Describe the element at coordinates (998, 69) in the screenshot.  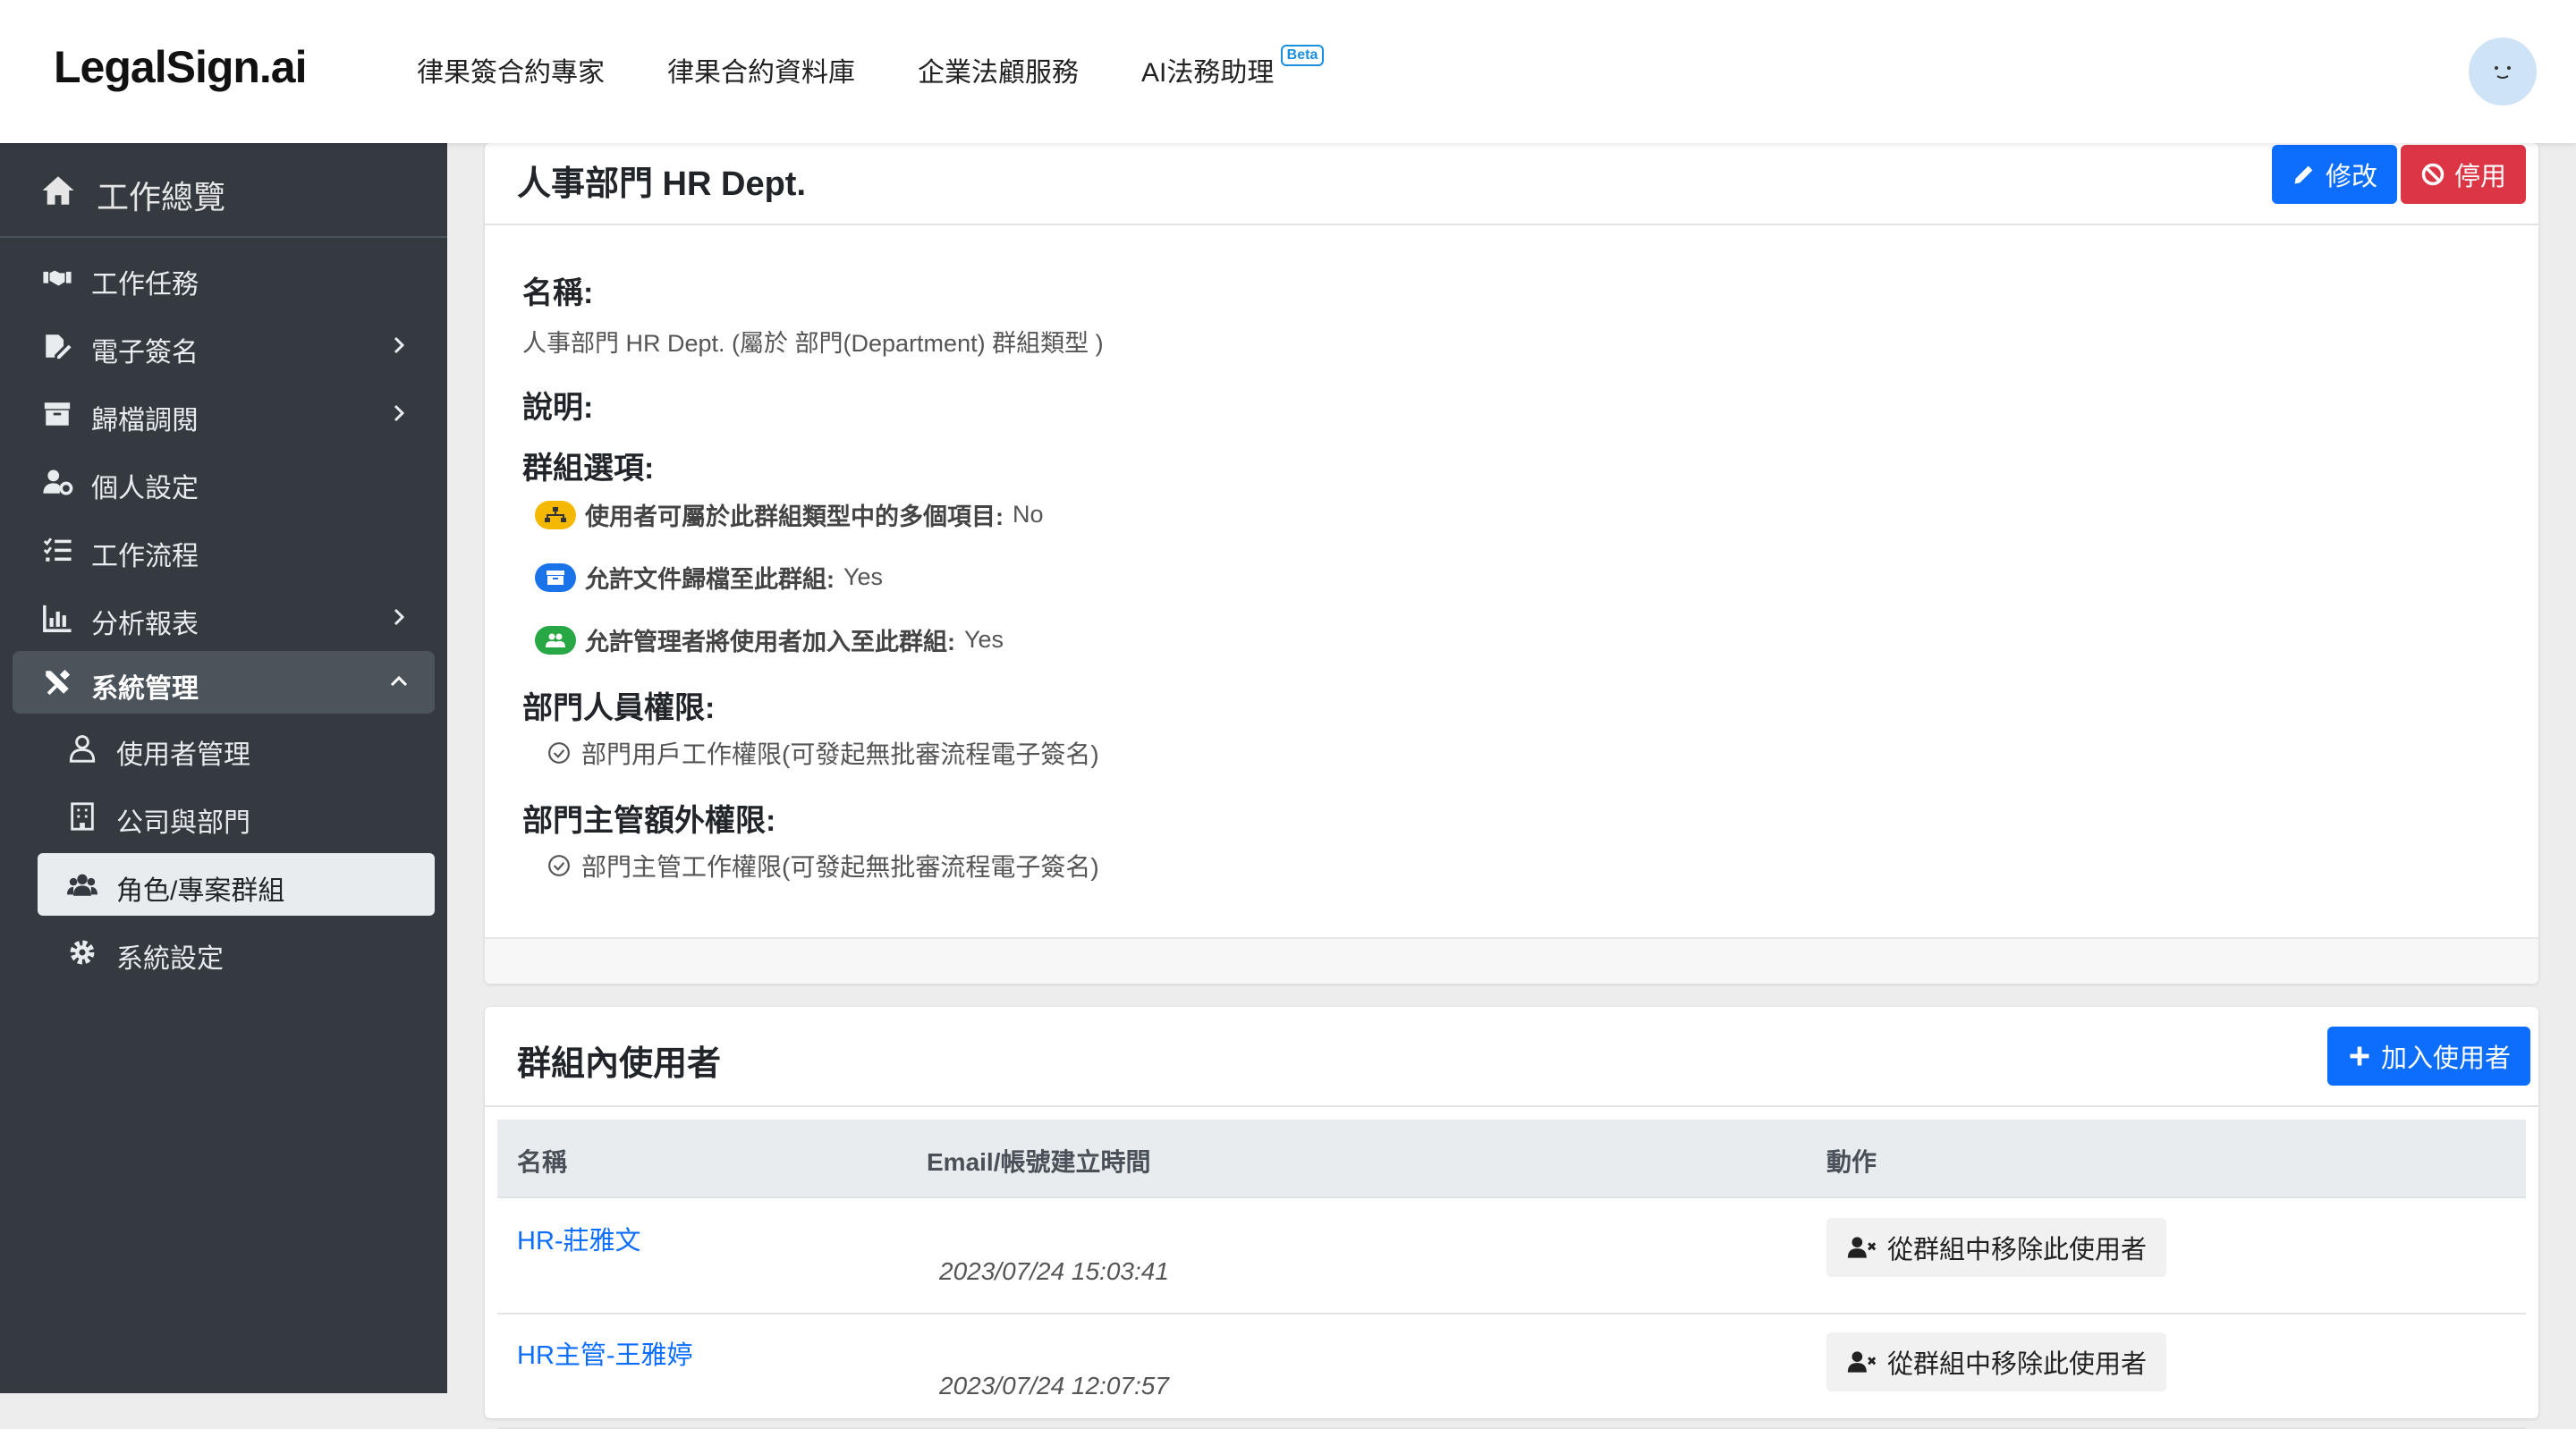
I see `nav-link-legal-service: 企業法顧服務` at that location.